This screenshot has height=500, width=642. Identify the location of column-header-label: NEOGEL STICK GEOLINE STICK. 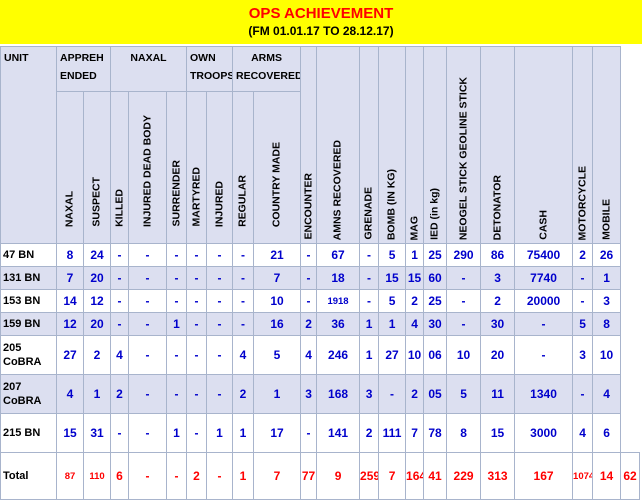
(463, 158).